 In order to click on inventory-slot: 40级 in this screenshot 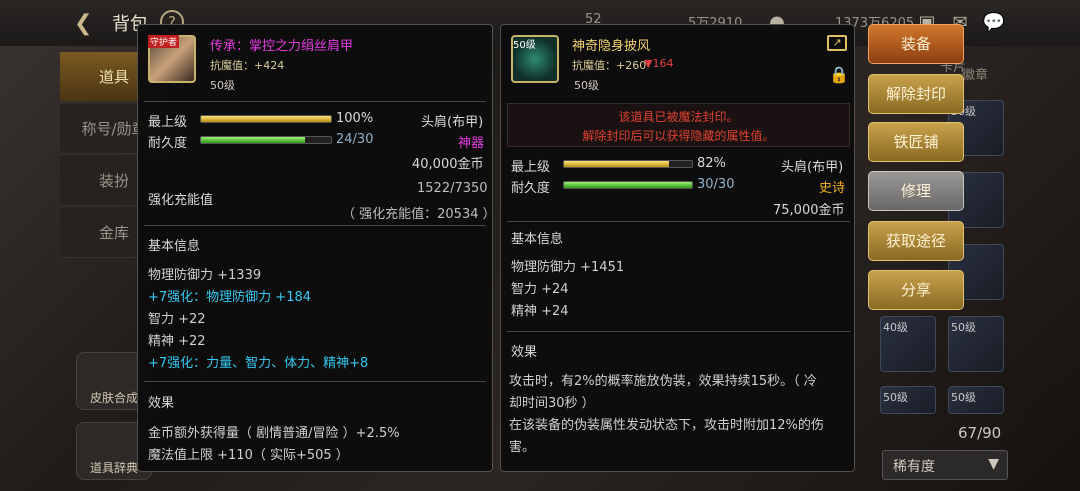, I will do `click(908, 344)`.